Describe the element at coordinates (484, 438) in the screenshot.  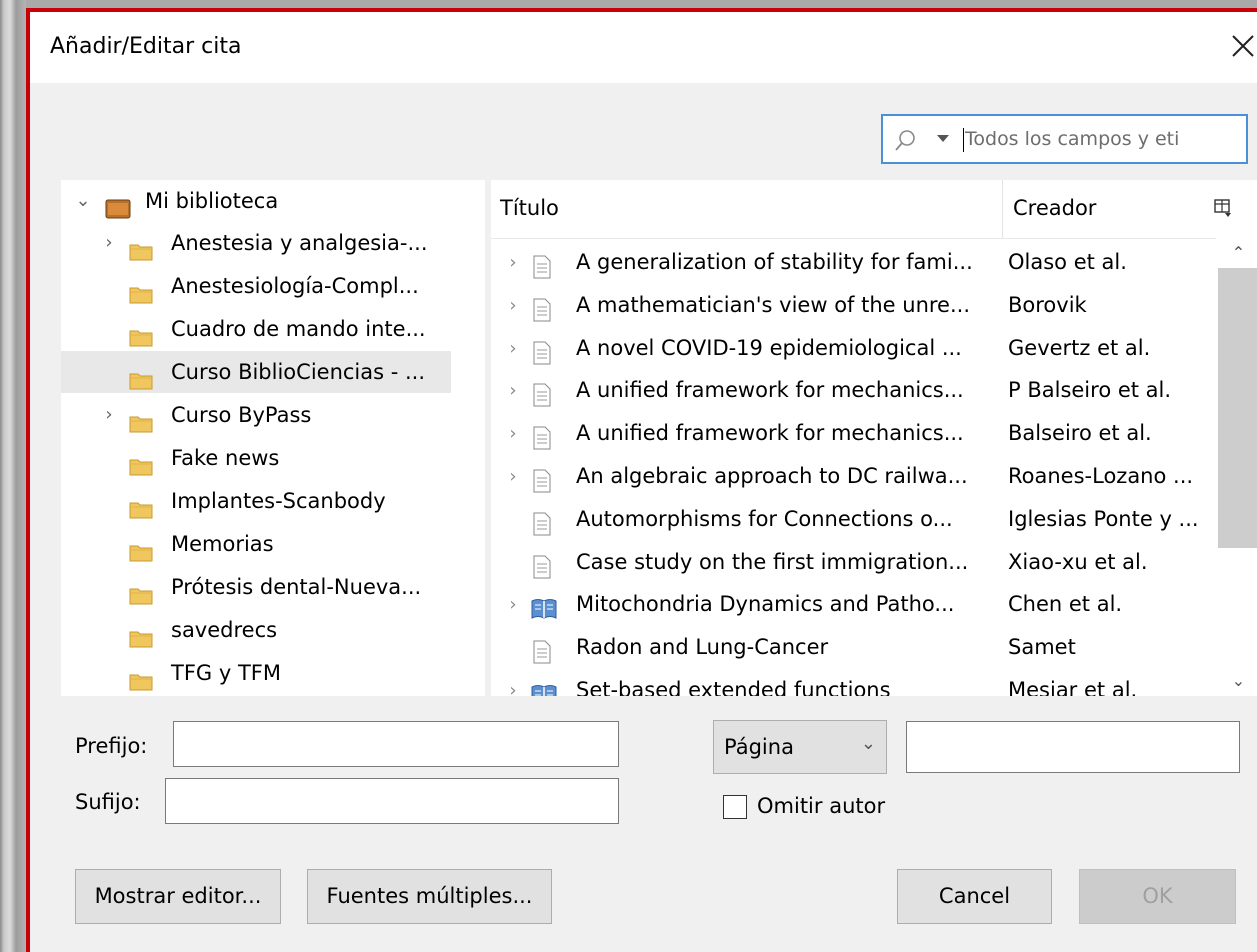
I see `tree-scrollbar: ⌃ ⌄` at that location.